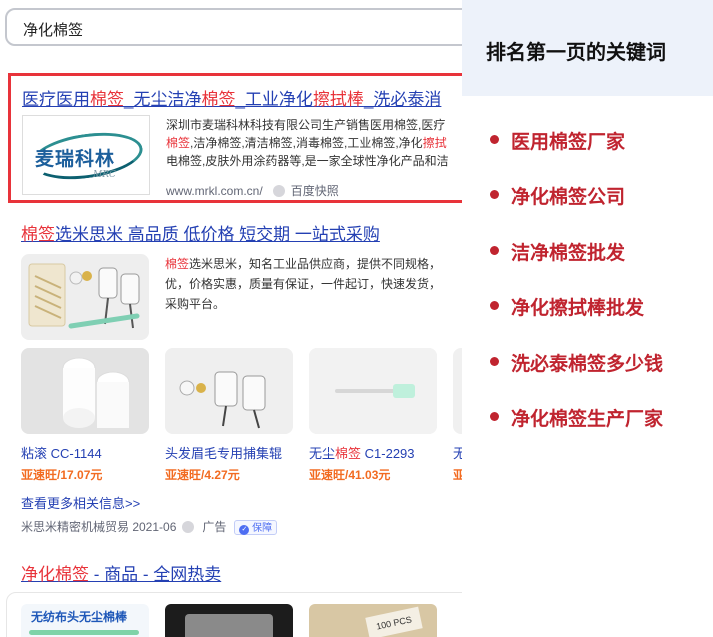 This screenshot has width=713, height=637. What do you see at coordinates (53, 30) in the screenshot?
I see `search-query: 净化棉签` at bounding box center [53, 30].